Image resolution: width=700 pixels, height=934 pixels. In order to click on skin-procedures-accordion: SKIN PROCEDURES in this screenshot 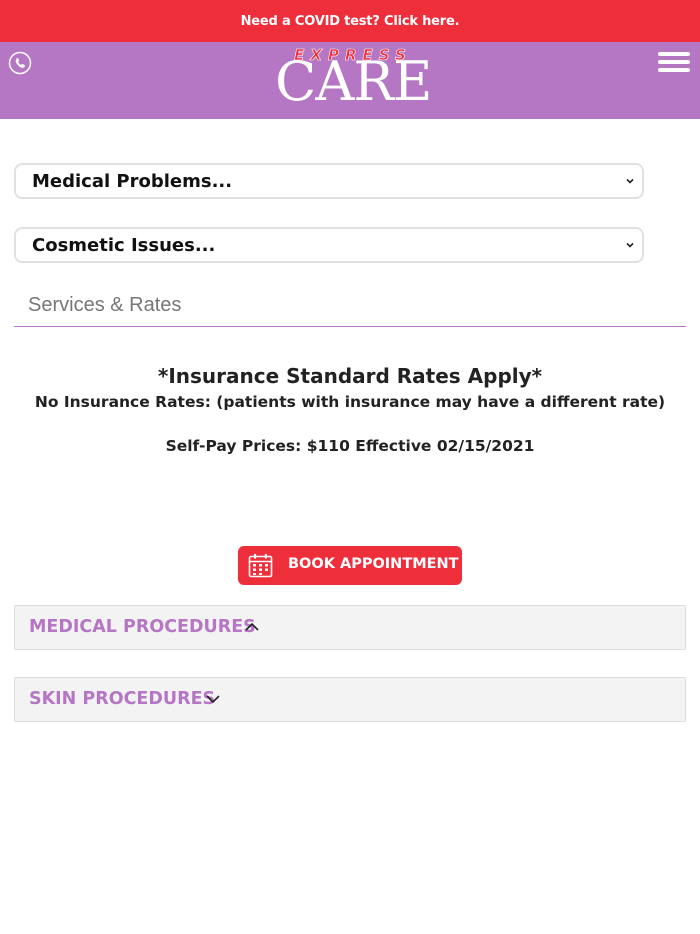, I will do `click(350, 699)`.